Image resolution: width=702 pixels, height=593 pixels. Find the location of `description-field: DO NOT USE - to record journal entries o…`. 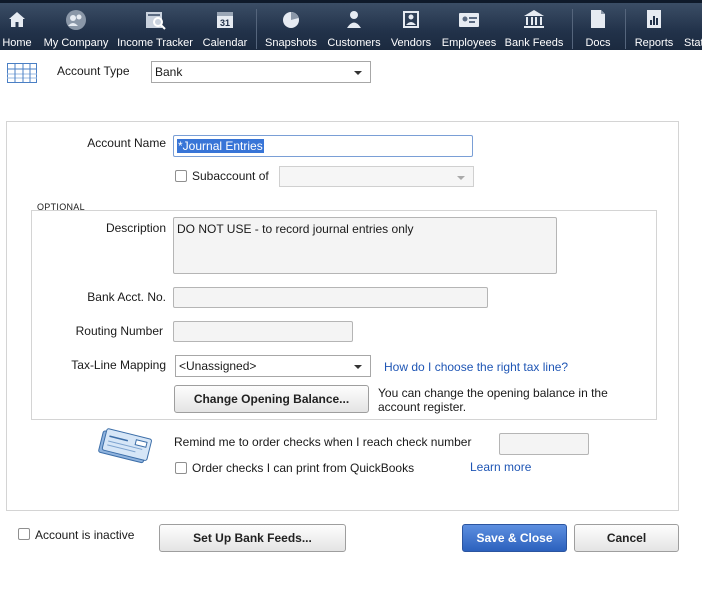

description-field: DO NOT USE - to record journal entries o… is located at coordinates (365, 245).